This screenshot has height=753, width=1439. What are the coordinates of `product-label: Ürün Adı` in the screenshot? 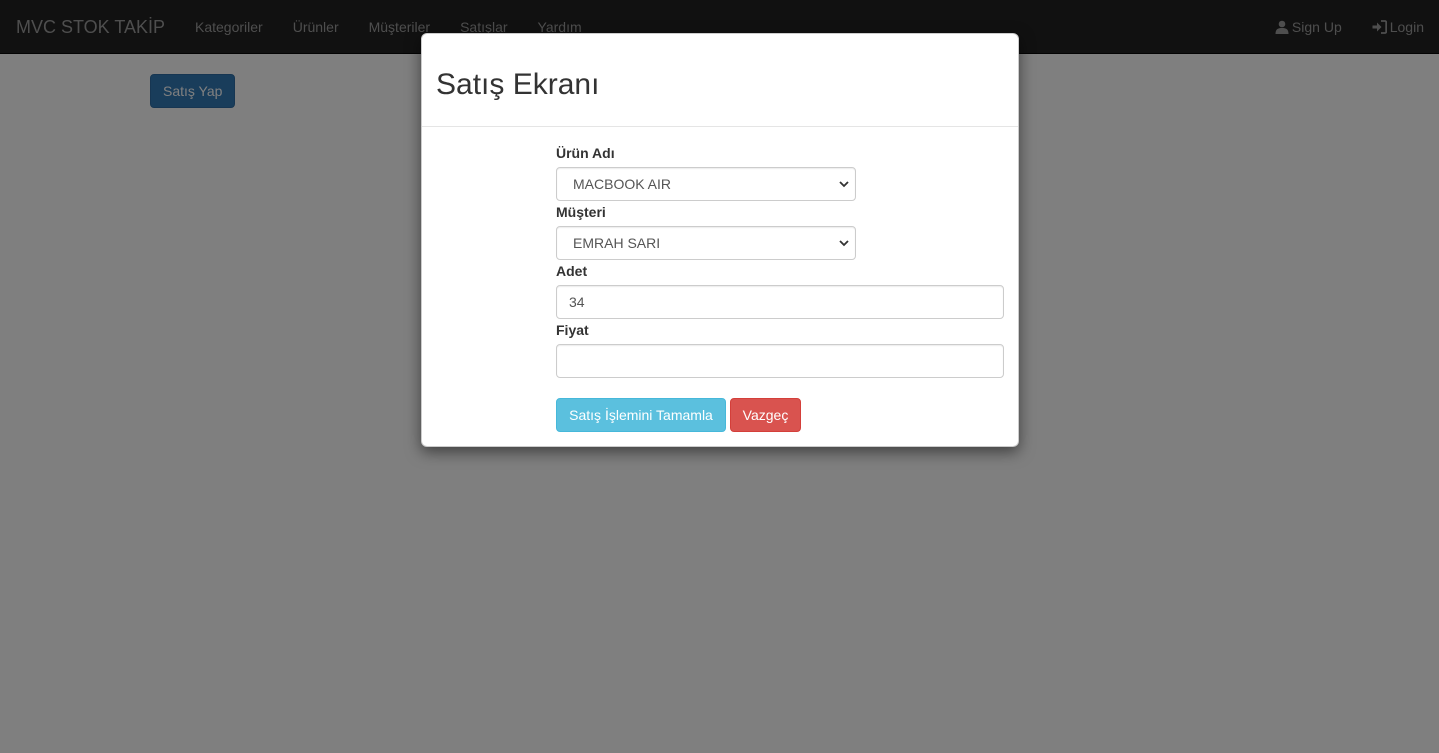 It's located at (585, 153).